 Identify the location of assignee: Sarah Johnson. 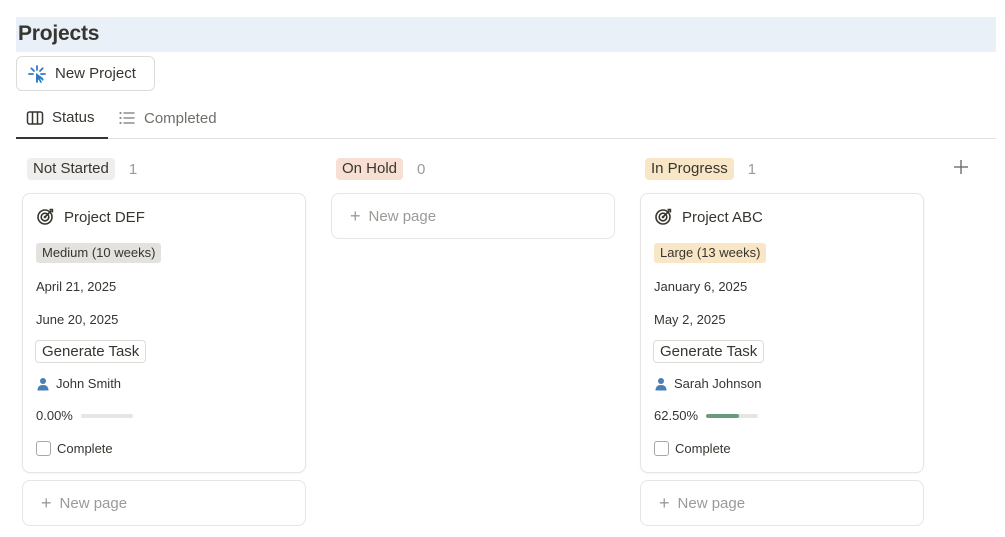
(707, 383).